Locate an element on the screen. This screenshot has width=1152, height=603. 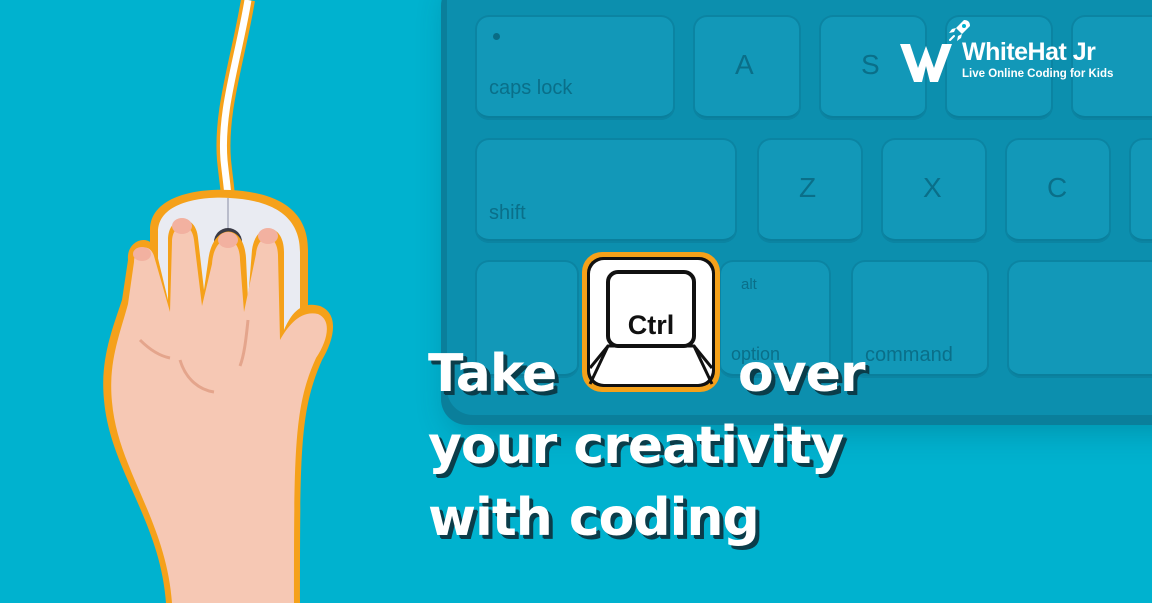
key-c-label: C is located at coordinates (1057, 187).